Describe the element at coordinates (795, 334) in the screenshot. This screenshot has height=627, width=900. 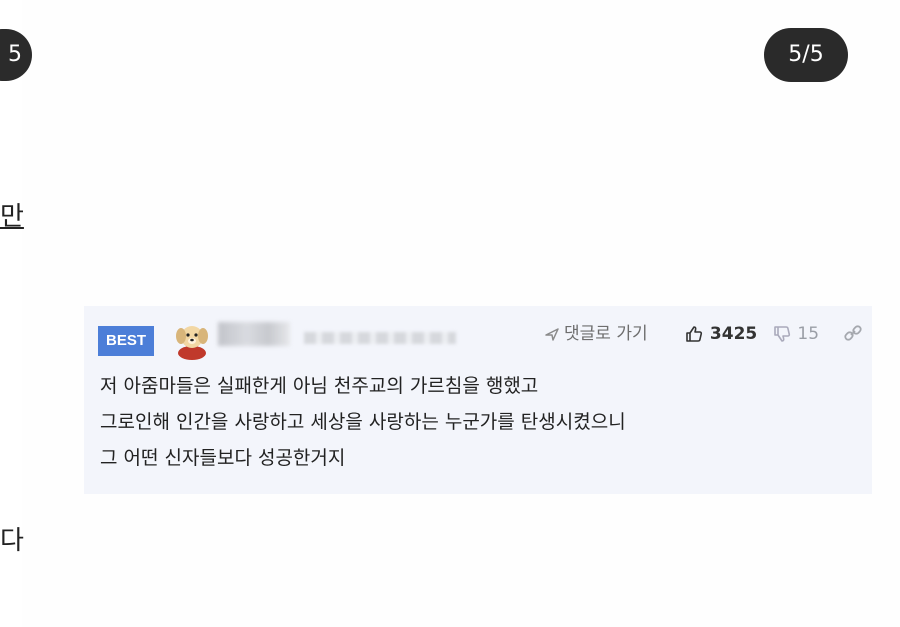
I see `dislike-button: 15` at that location.